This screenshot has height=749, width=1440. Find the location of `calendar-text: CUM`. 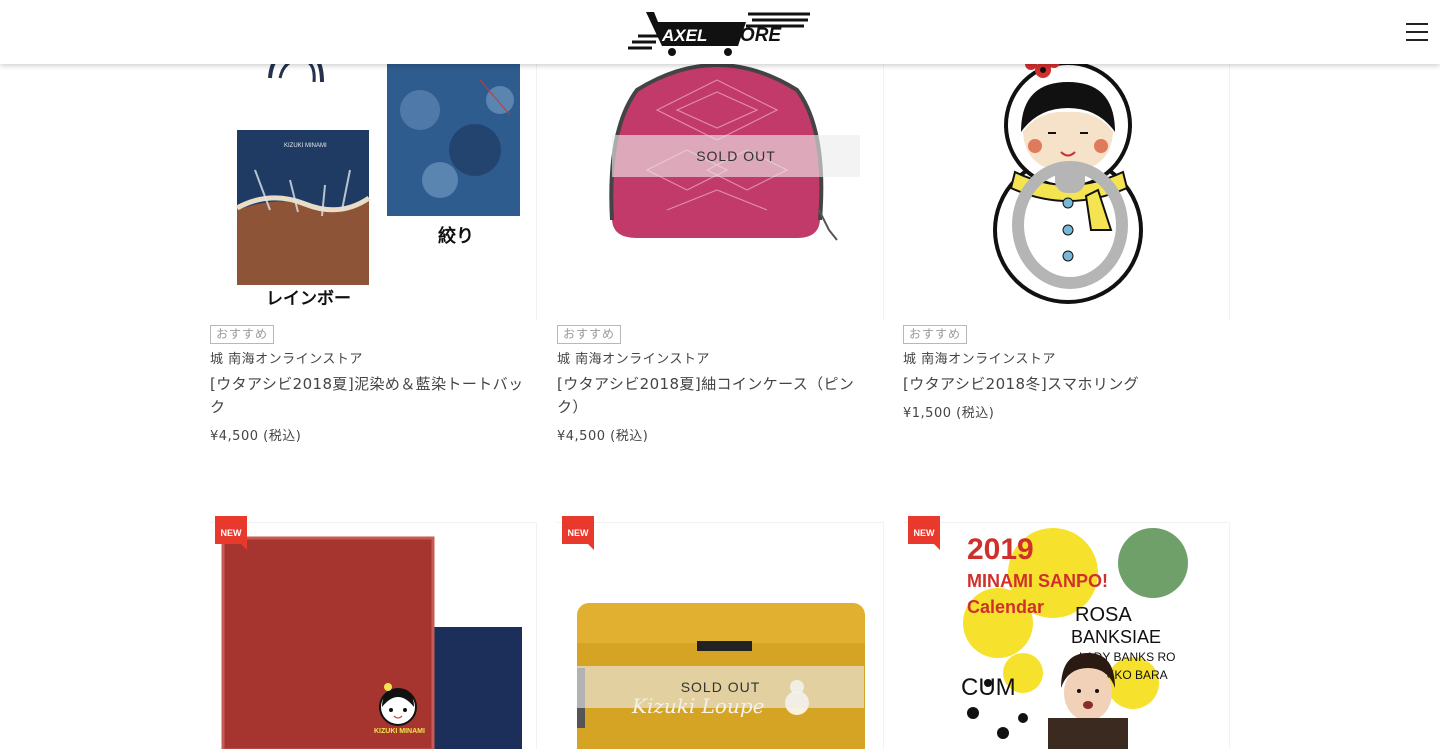

calendar-text: CUM is located at coordinates (988, 687).